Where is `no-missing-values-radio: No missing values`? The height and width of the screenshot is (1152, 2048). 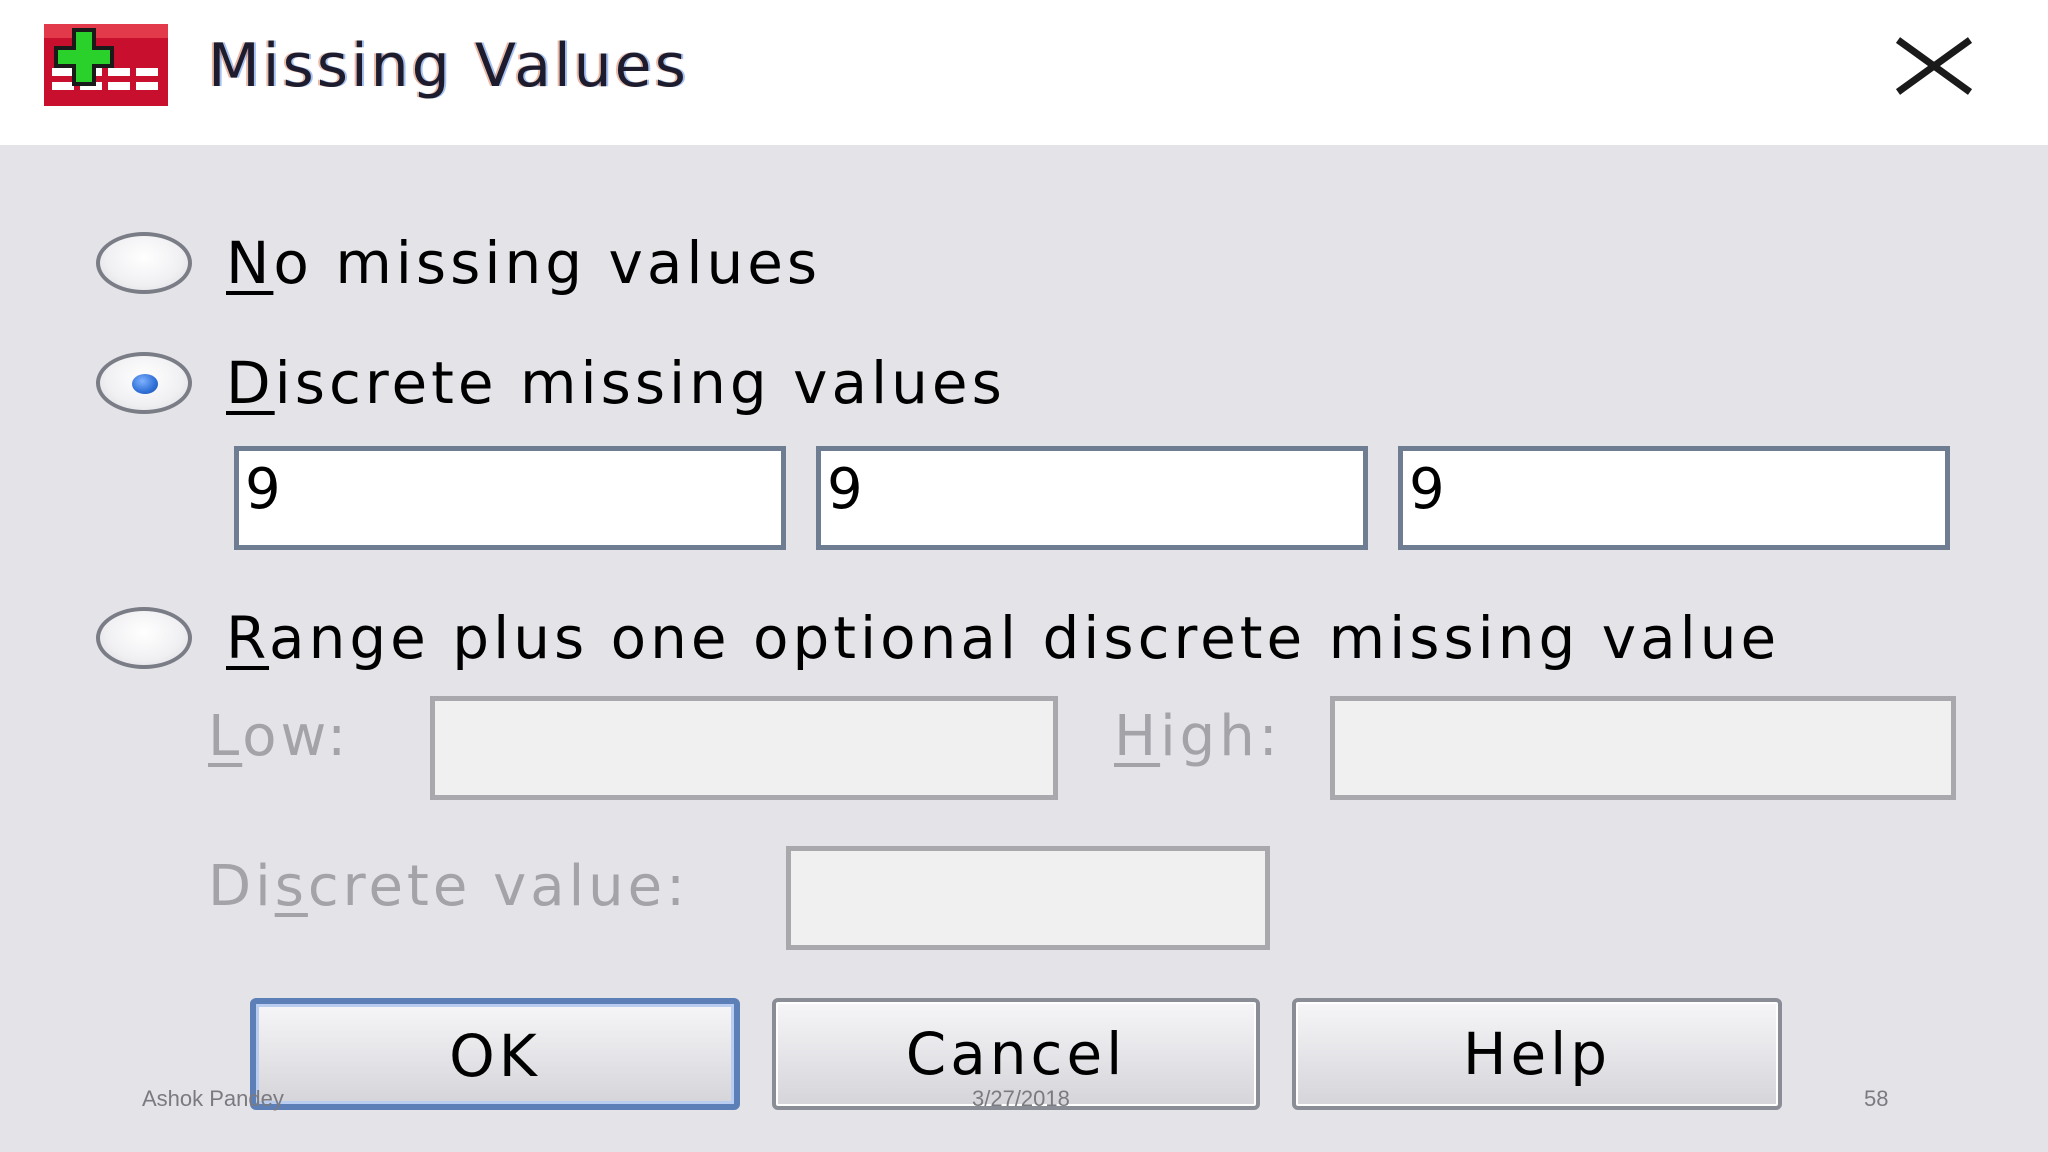 no-missing-values-radio: No missing values is located at coordinates (496, 270).